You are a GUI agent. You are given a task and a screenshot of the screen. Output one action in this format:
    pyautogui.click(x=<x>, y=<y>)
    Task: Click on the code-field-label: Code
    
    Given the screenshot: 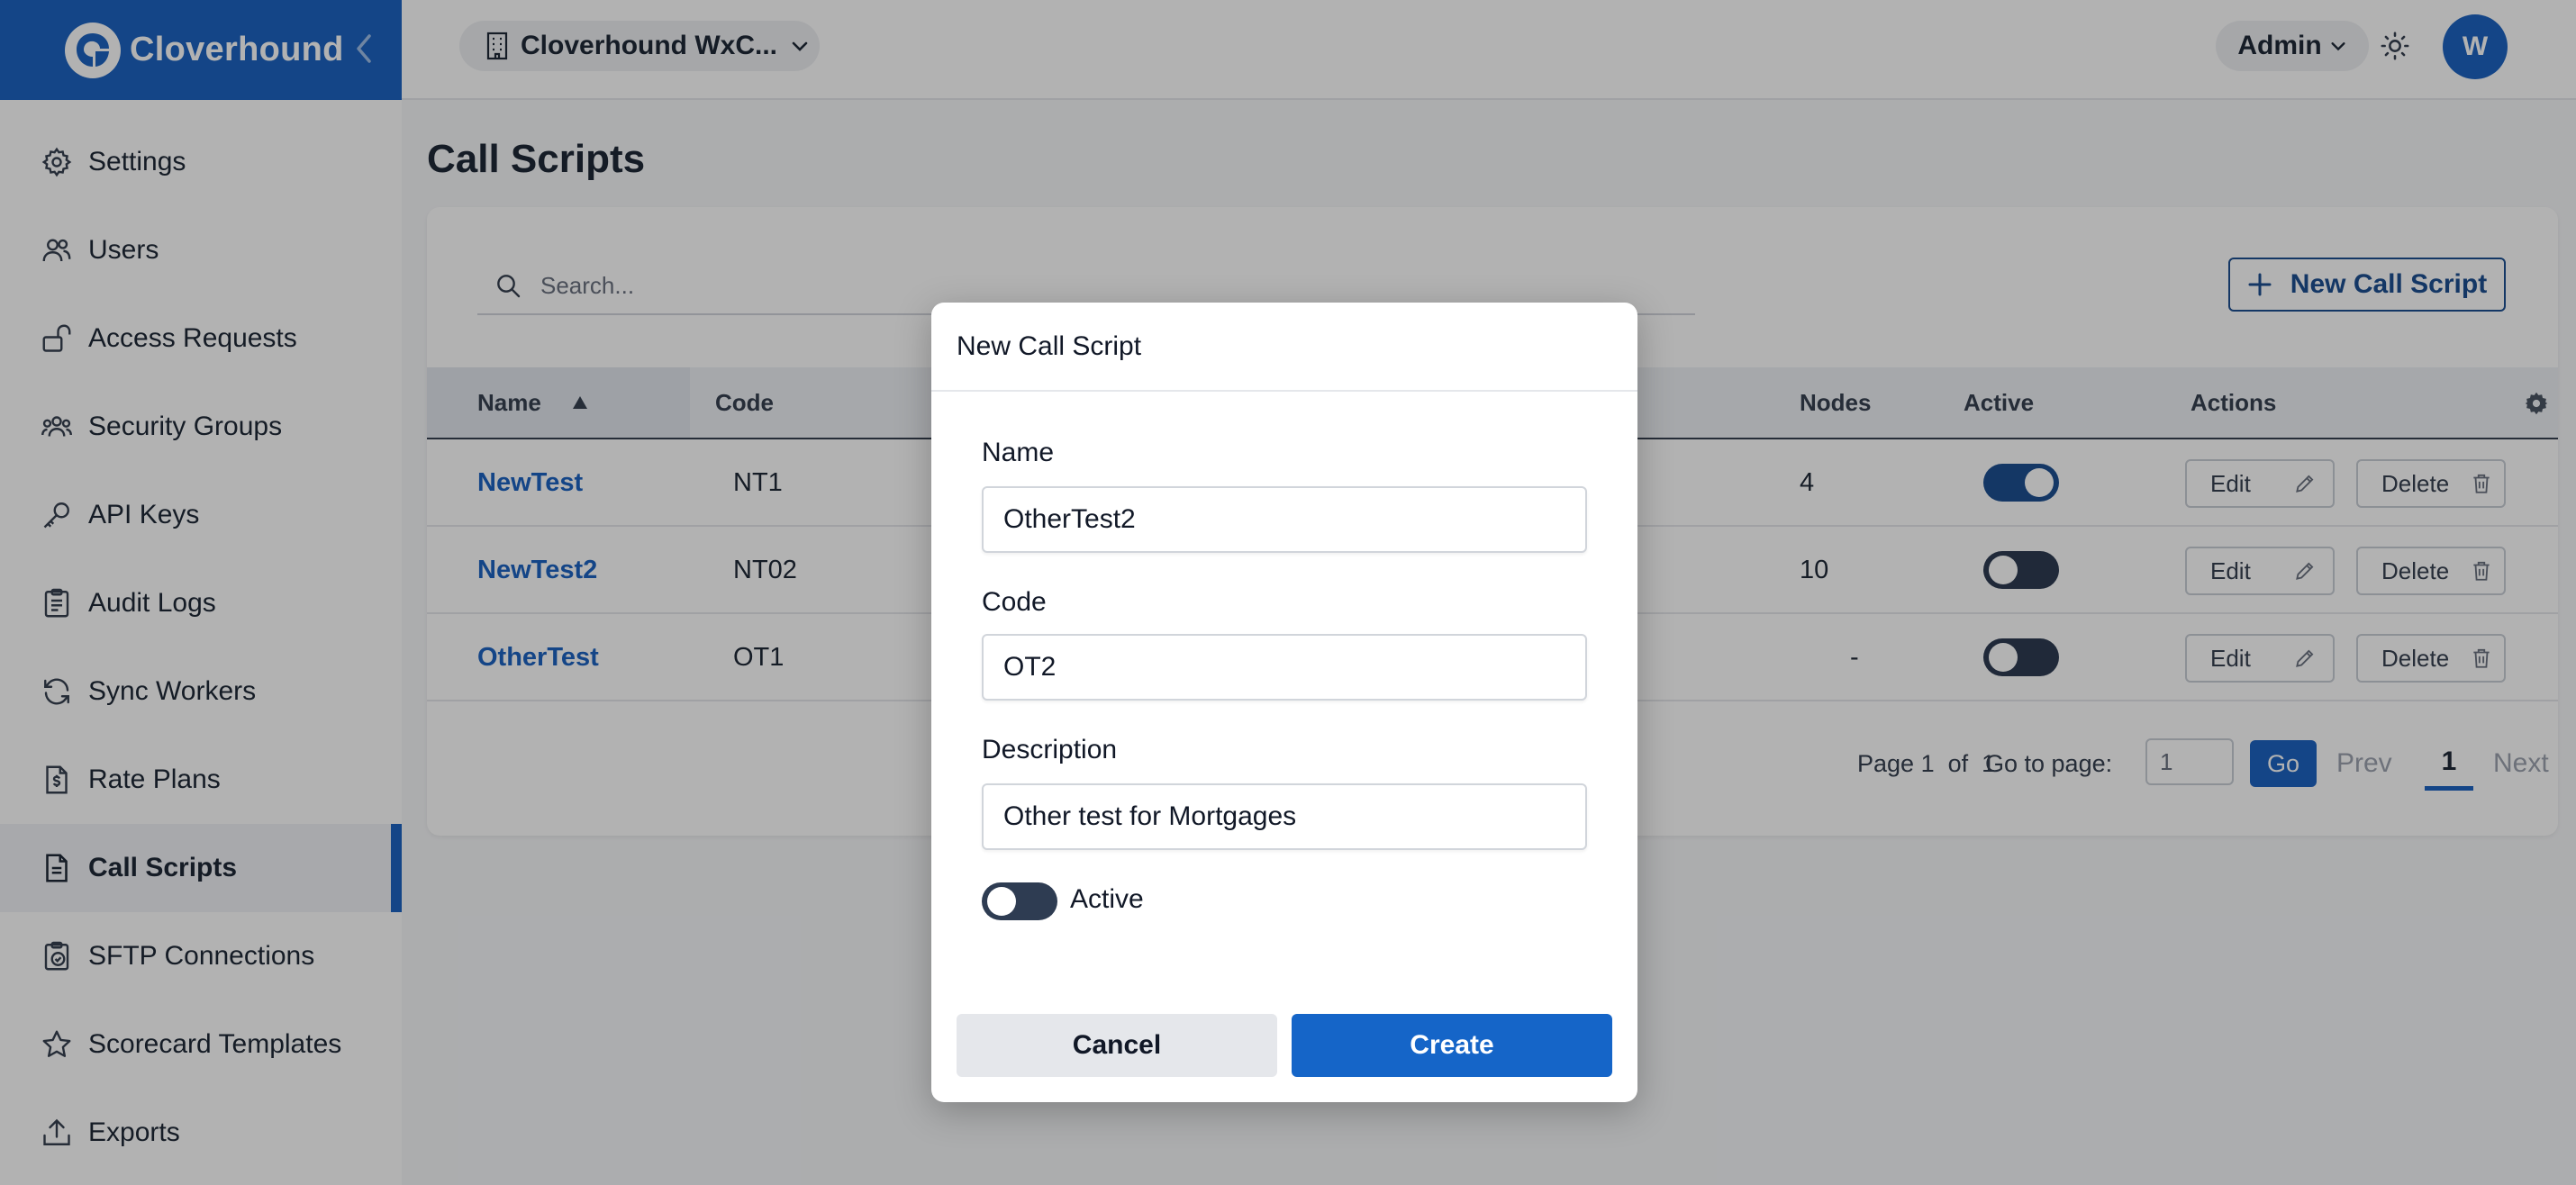 What is the action you would take?
    pyautogui.click(x=1015, y=602)
    